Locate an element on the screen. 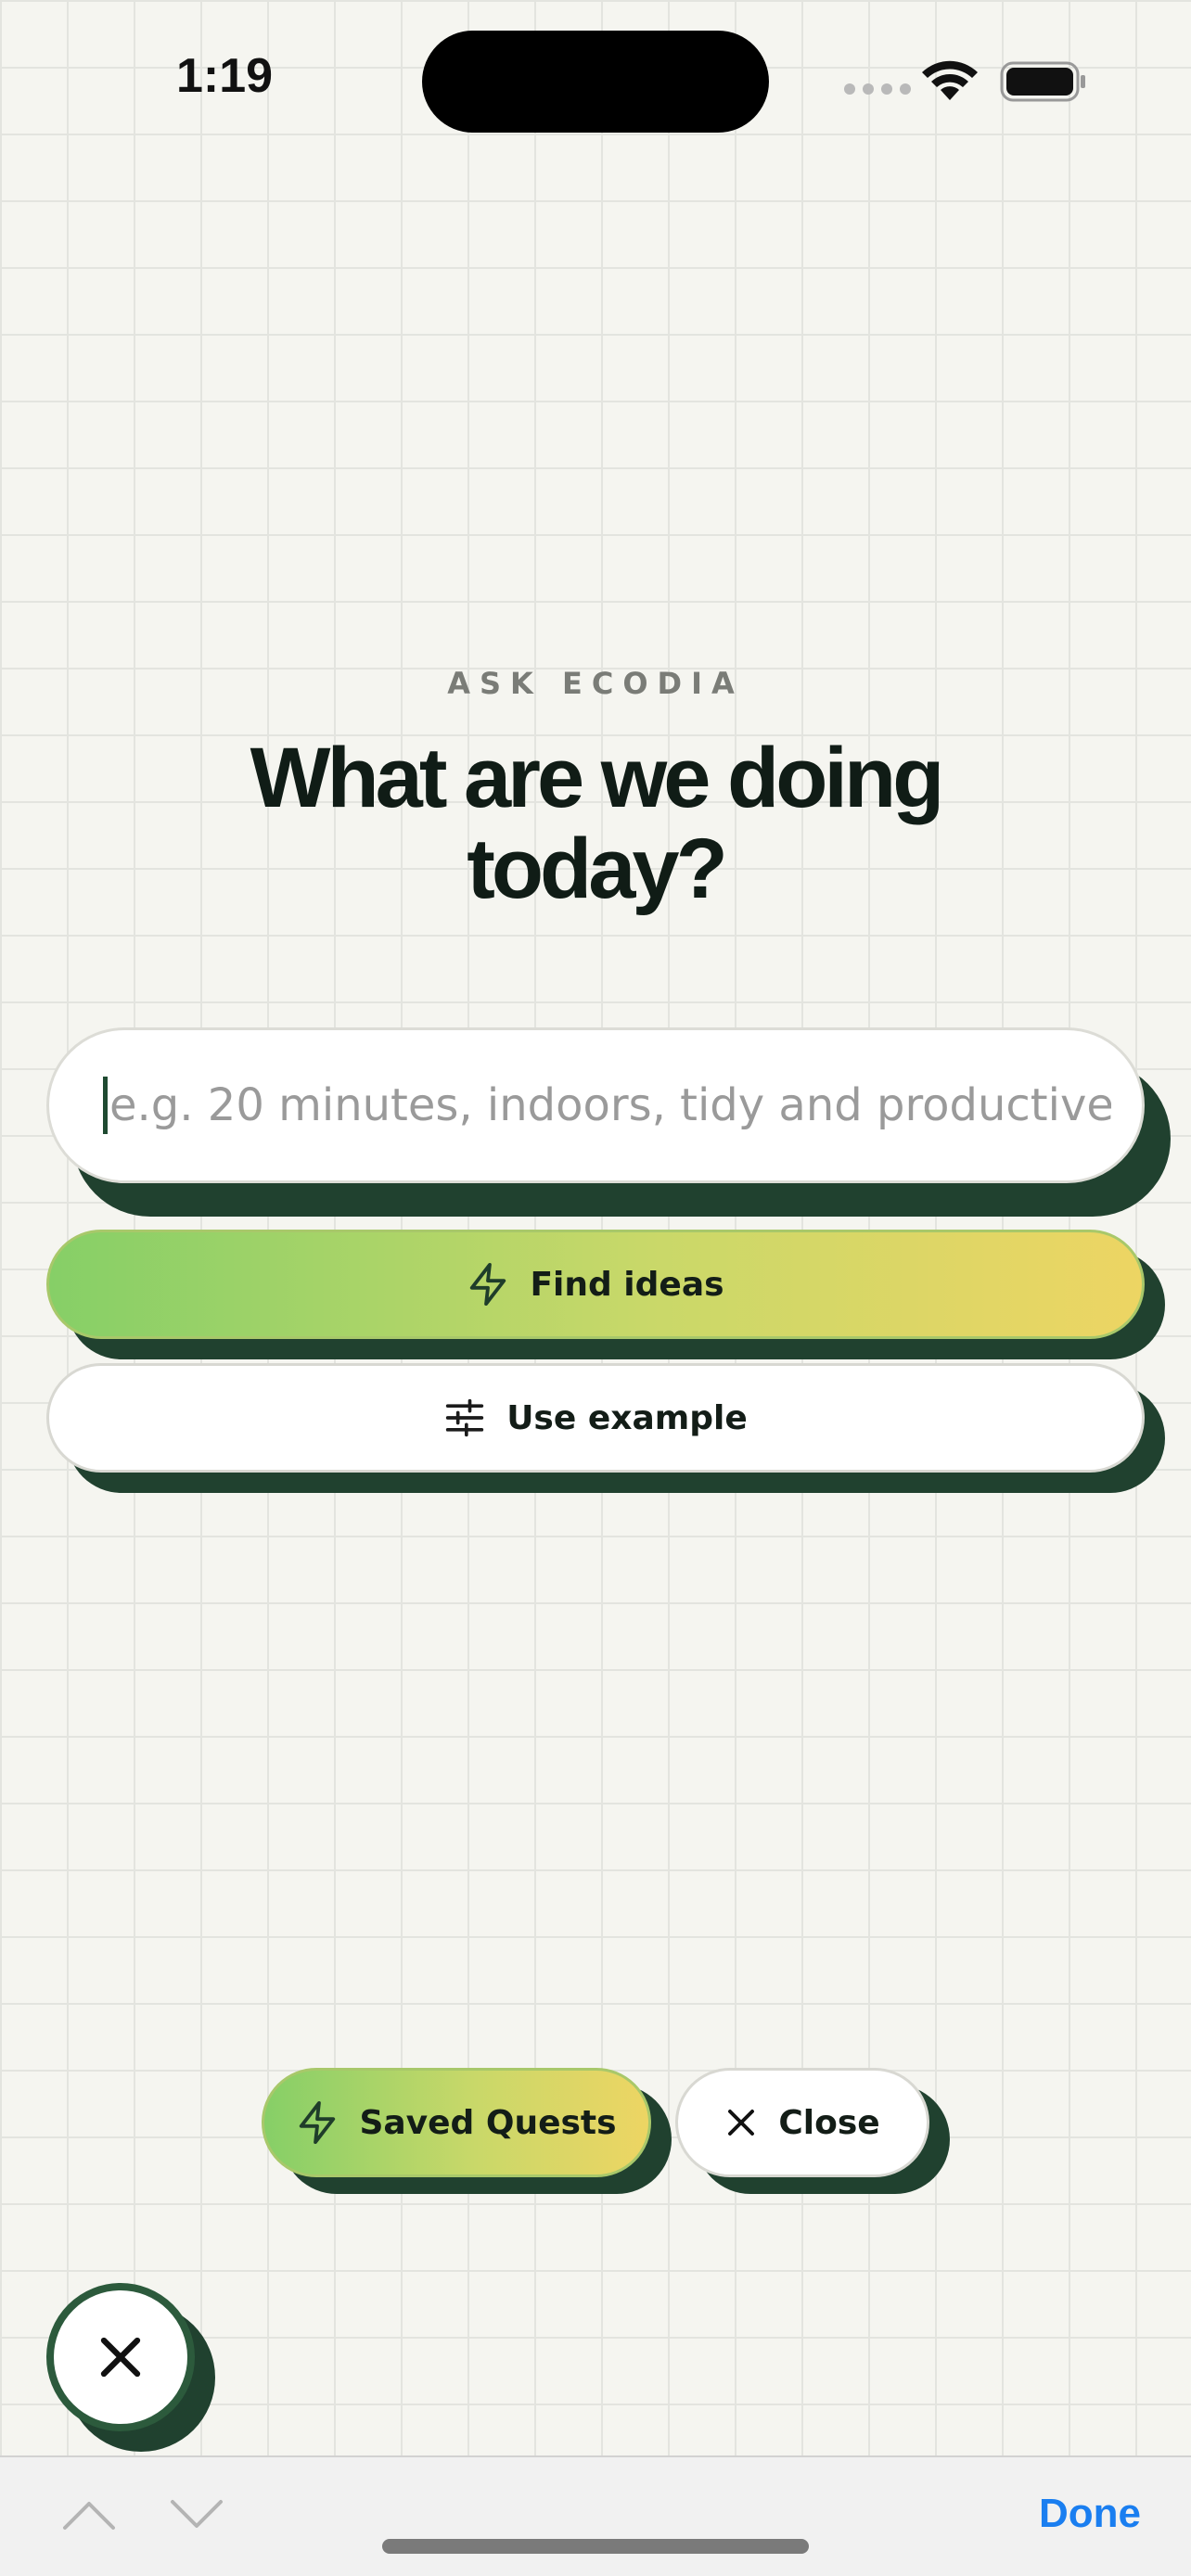 Image resolution: width=1191 pixels, height=2576 pixels. battery-icon is located at coordinates (1042, 81).